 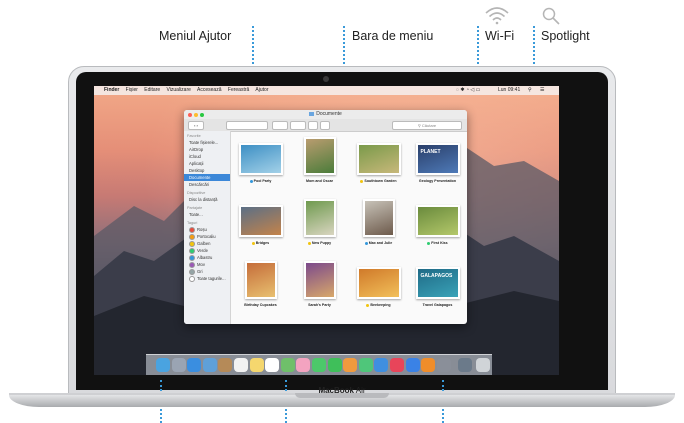 What do you see at coordinates (465, 365) in the screenshot?
I see `downloads-stack-icon` at bounding box center [465, 365].